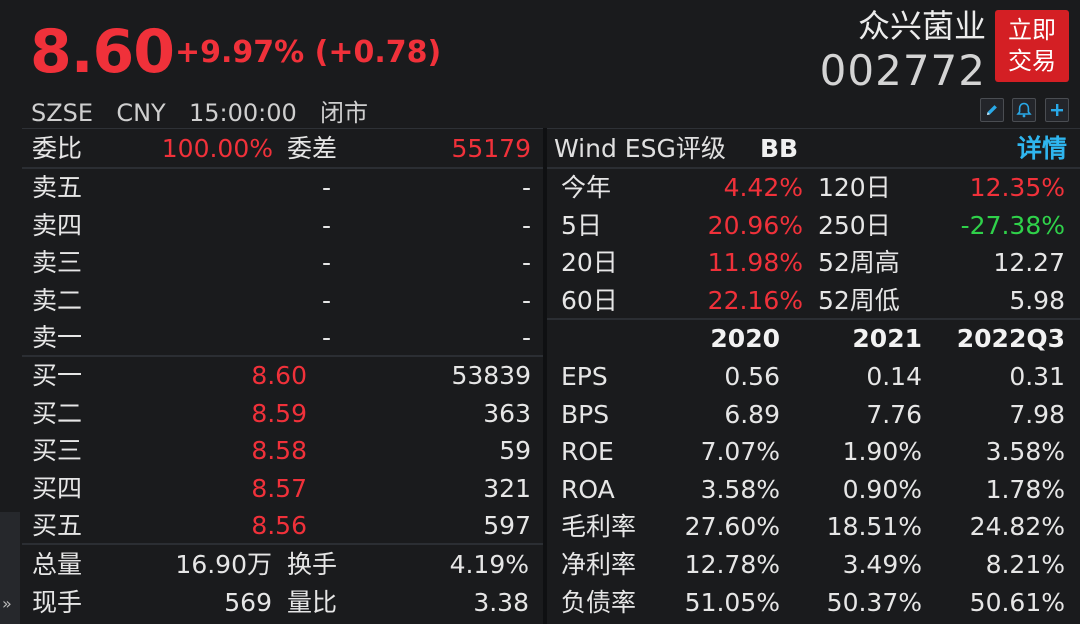 The width and height of the screenshot is (1080, 624). I want to click on period-return: 12.35%, so click(1017, 187).